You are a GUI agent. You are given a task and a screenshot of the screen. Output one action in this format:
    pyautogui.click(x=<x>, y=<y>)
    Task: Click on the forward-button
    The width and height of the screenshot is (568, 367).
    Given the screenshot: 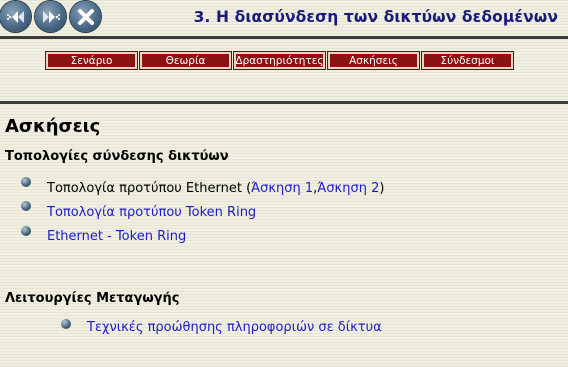 What is the action you would take?
    pyautogui.click(x=50, y=16)
    